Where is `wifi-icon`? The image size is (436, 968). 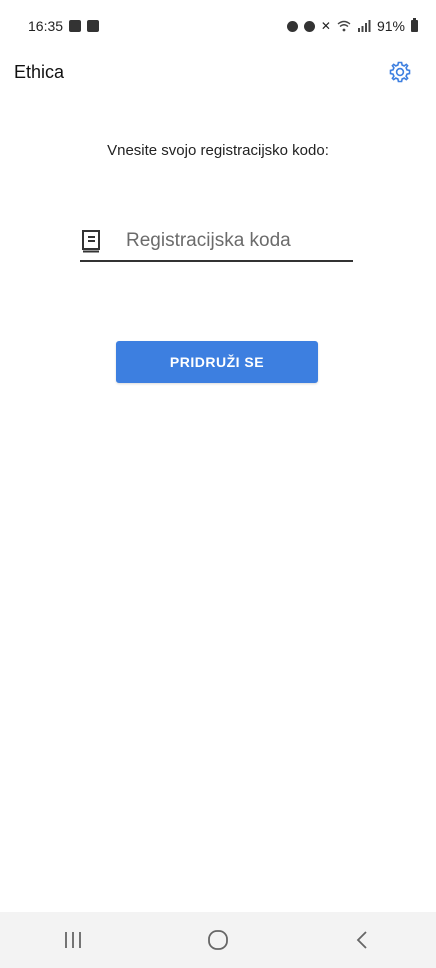
wifi-icon is located at coordinates (344, 26).